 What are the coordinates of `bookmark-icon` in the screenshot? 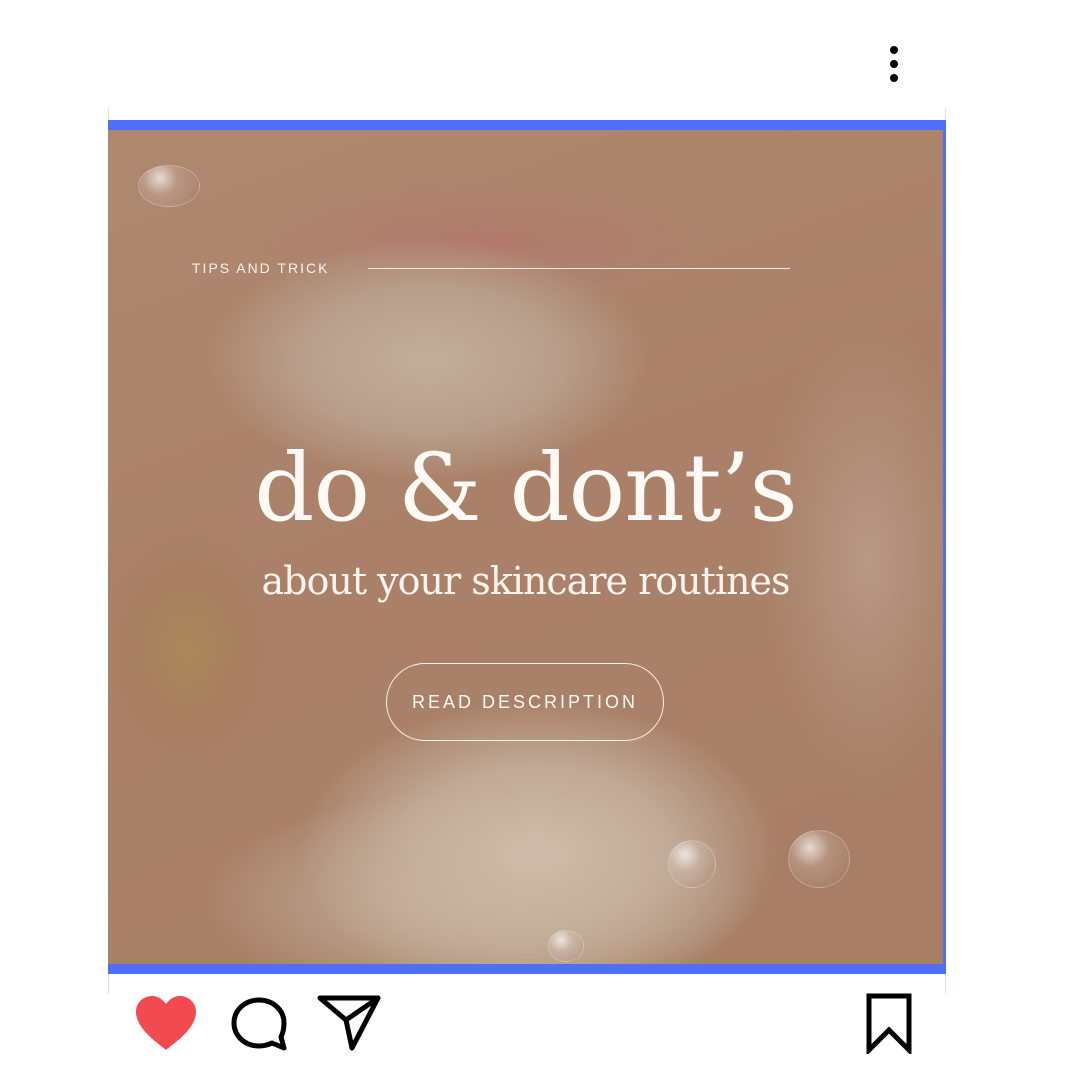 It's located at (889, 1024).